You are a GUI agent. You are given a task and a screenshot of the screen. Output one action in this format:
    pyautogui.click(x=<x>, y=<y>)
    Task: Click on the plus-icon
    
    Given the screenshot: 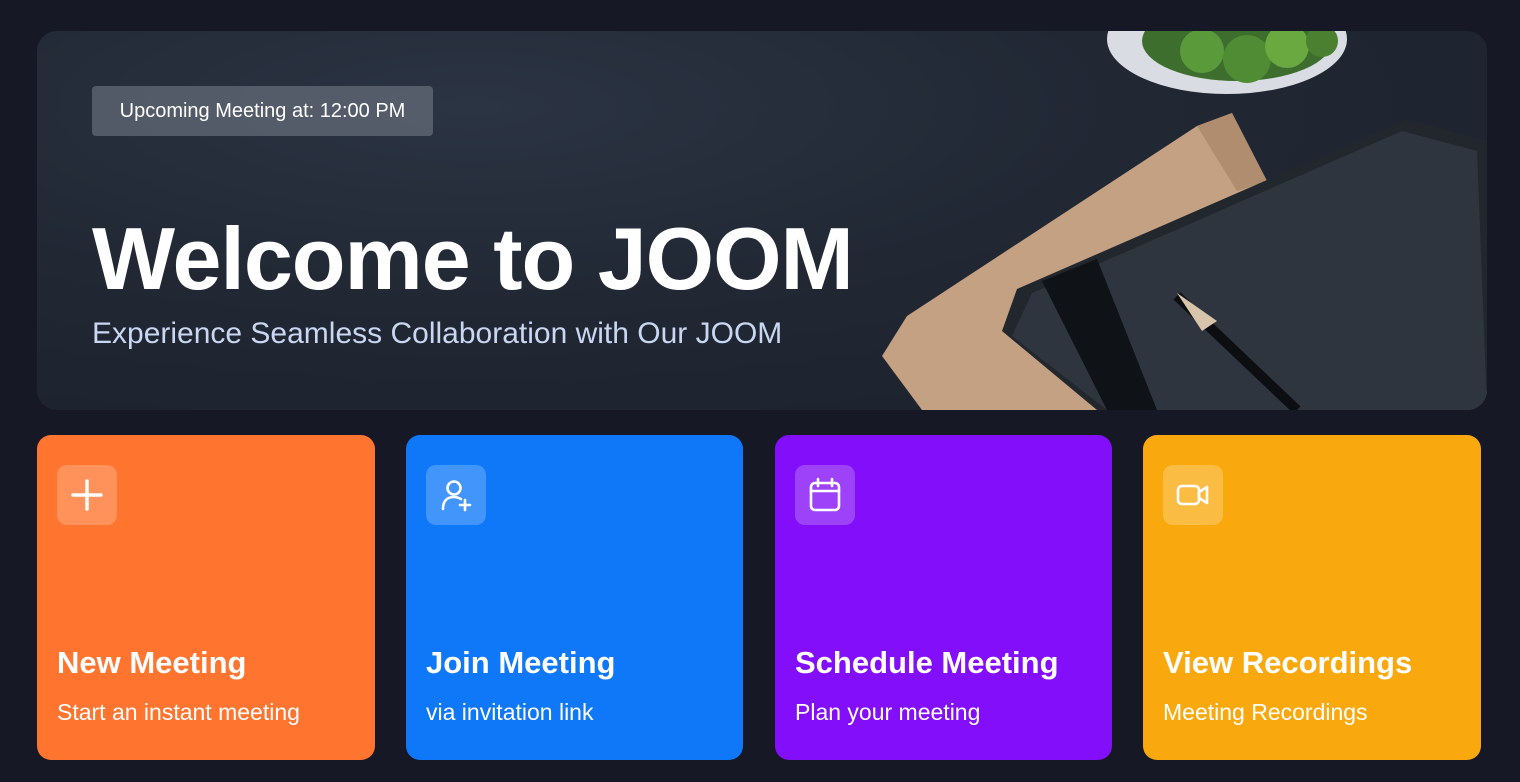 What is the action you would take?
    pyautogui.click(x=87, y=495)
    